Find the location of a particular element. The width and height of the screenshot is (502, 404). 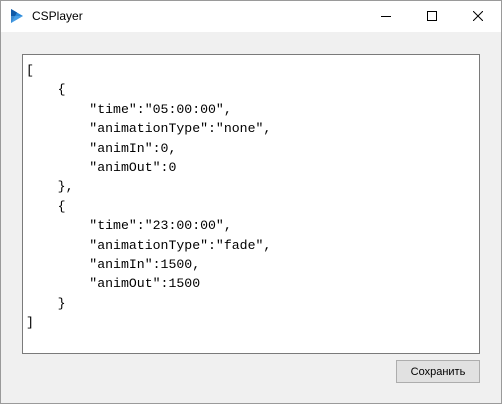

save-button: Сохранить is located at coordinates (438, 371).